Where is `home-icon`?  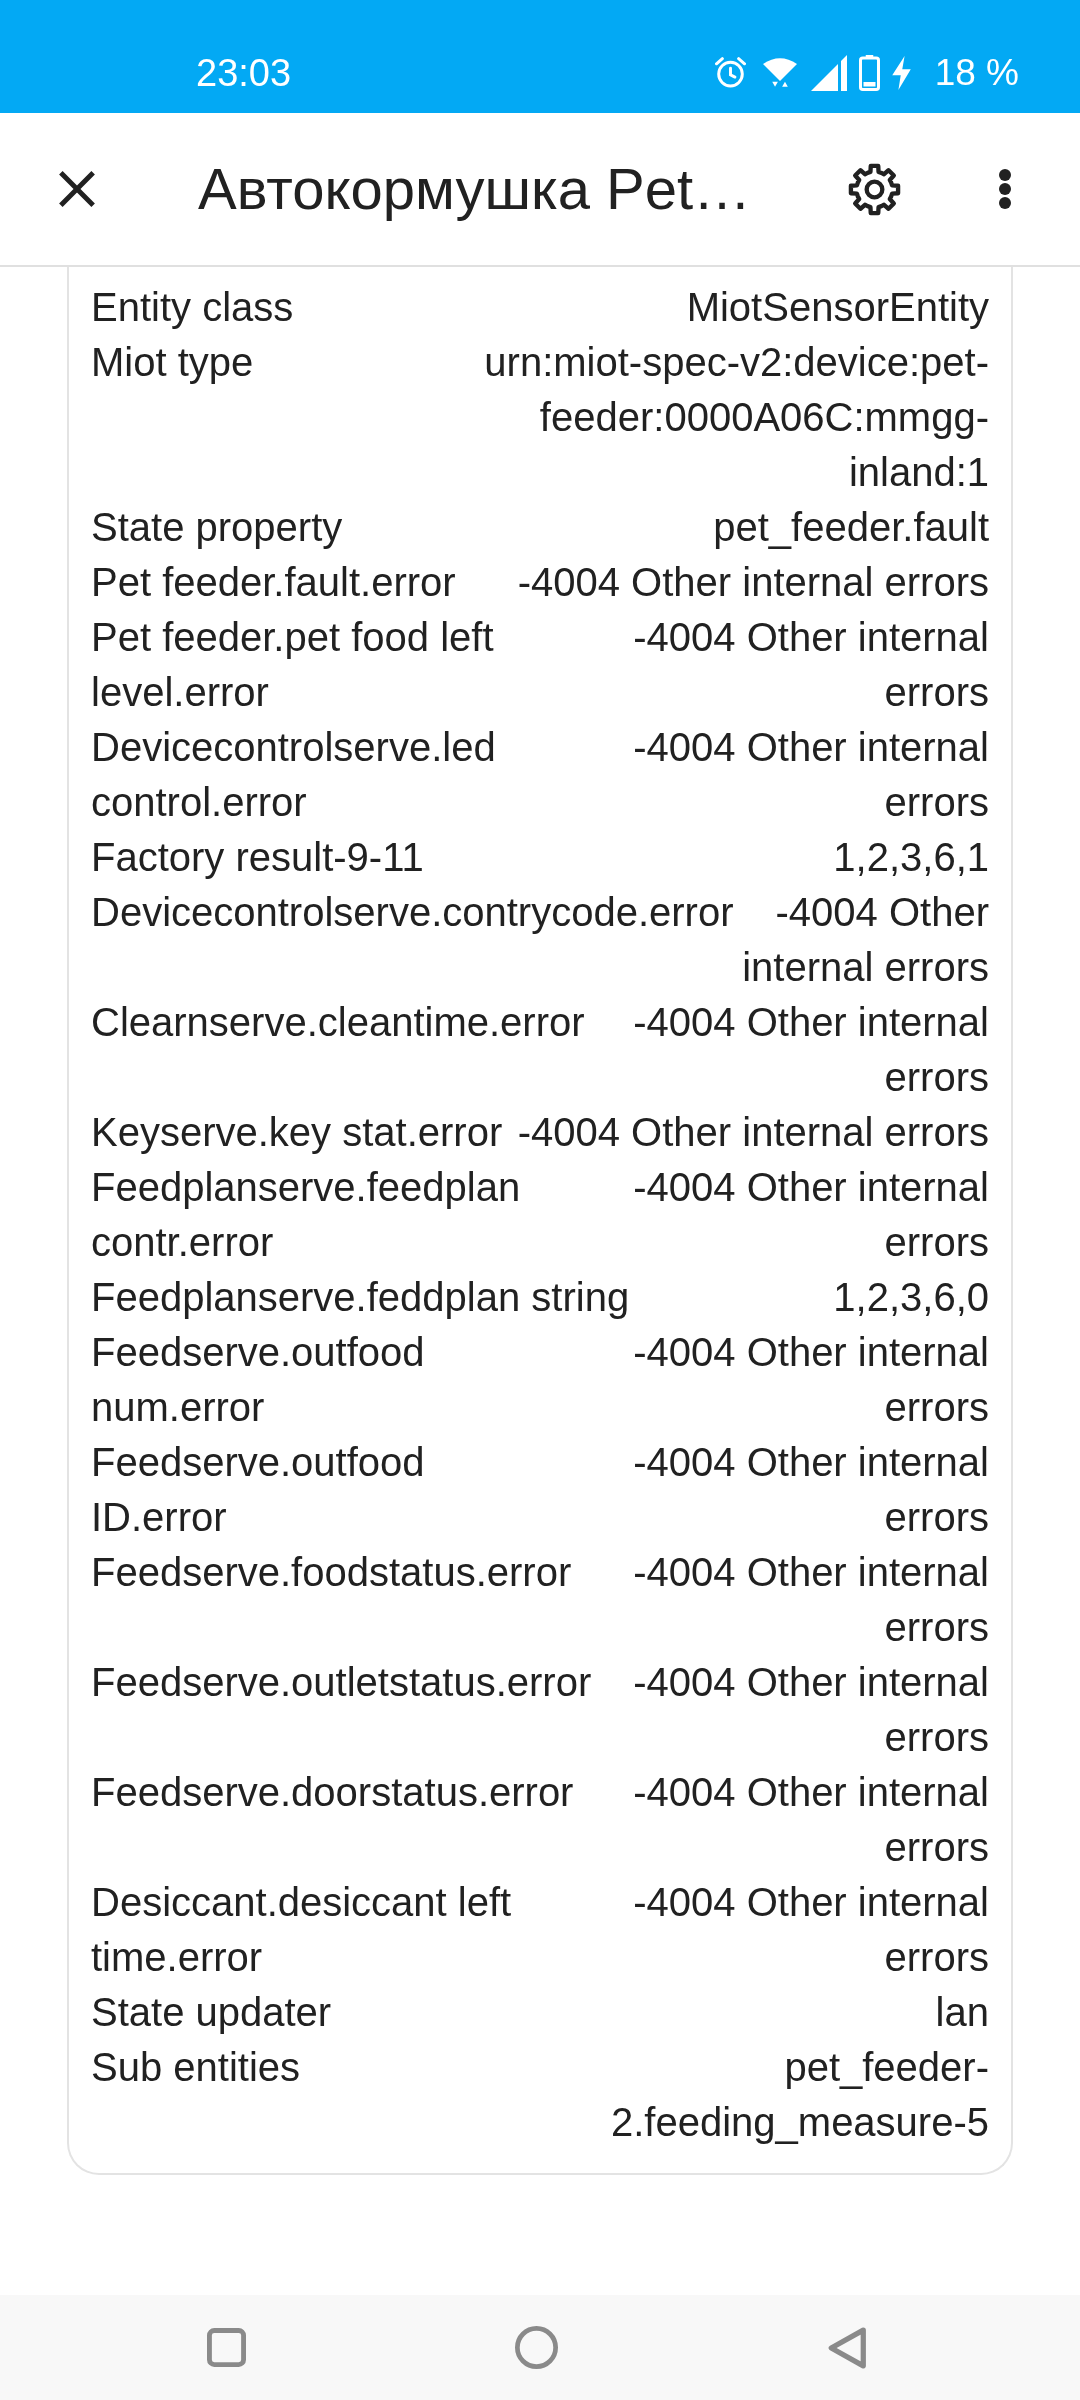
home-icon is located at coordinates (536, 2347).